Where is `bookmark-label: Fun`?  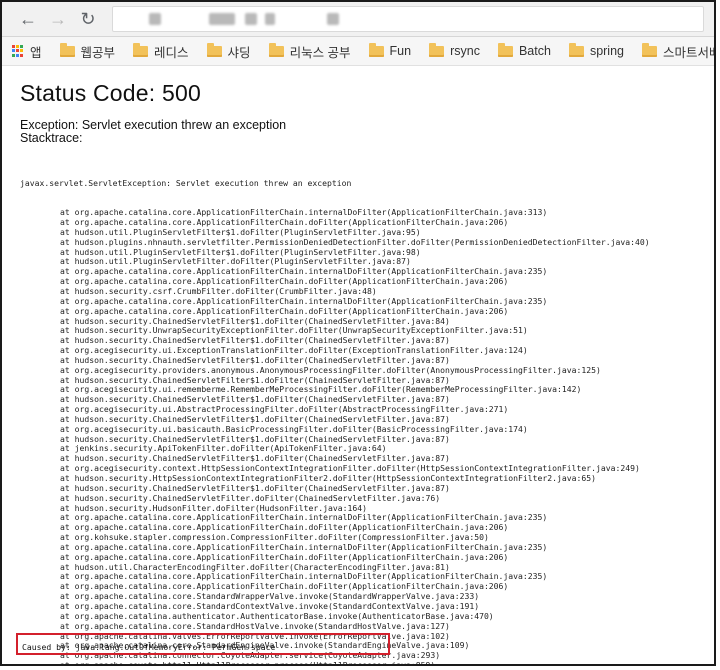
bookmark-label: Fun is located at coordinates (400, 51).